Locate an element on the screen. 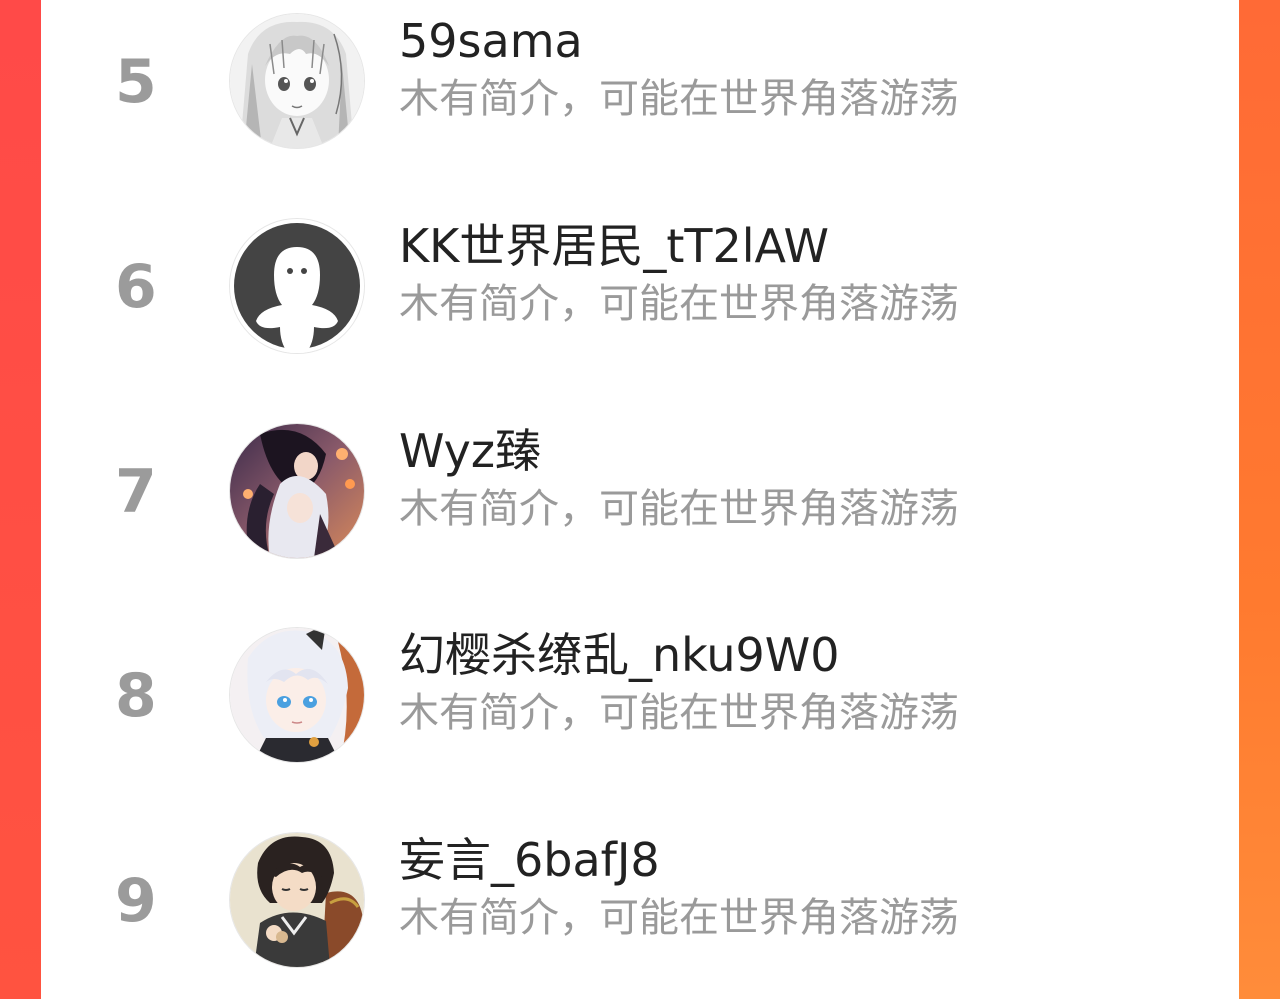 The height and width of the screenshot is (999, 1280). anime-couple-avatar-icon is located at coordinates (297, 491).